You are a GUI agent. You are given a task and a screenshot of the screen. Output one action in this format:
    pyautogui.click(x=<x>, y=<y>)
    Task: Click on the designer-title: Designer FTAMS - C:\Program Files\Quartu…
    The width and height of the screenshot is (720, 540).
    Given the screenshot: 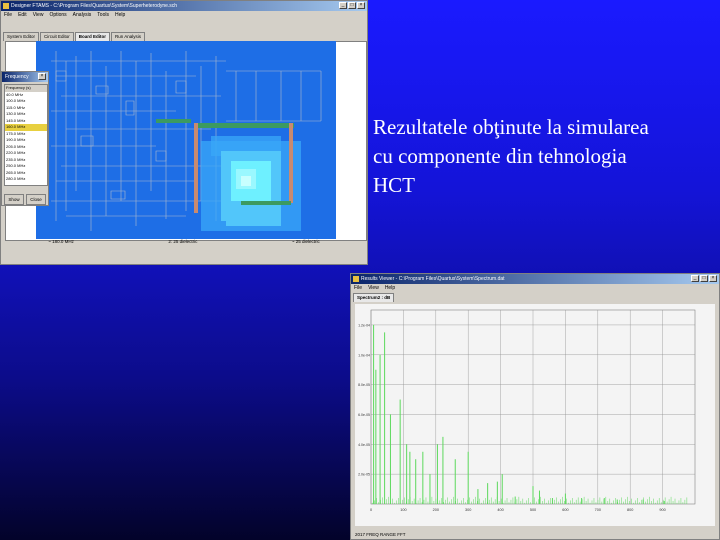 What is the action you would take?
    pyautogui.click(x=94, y=6)
    